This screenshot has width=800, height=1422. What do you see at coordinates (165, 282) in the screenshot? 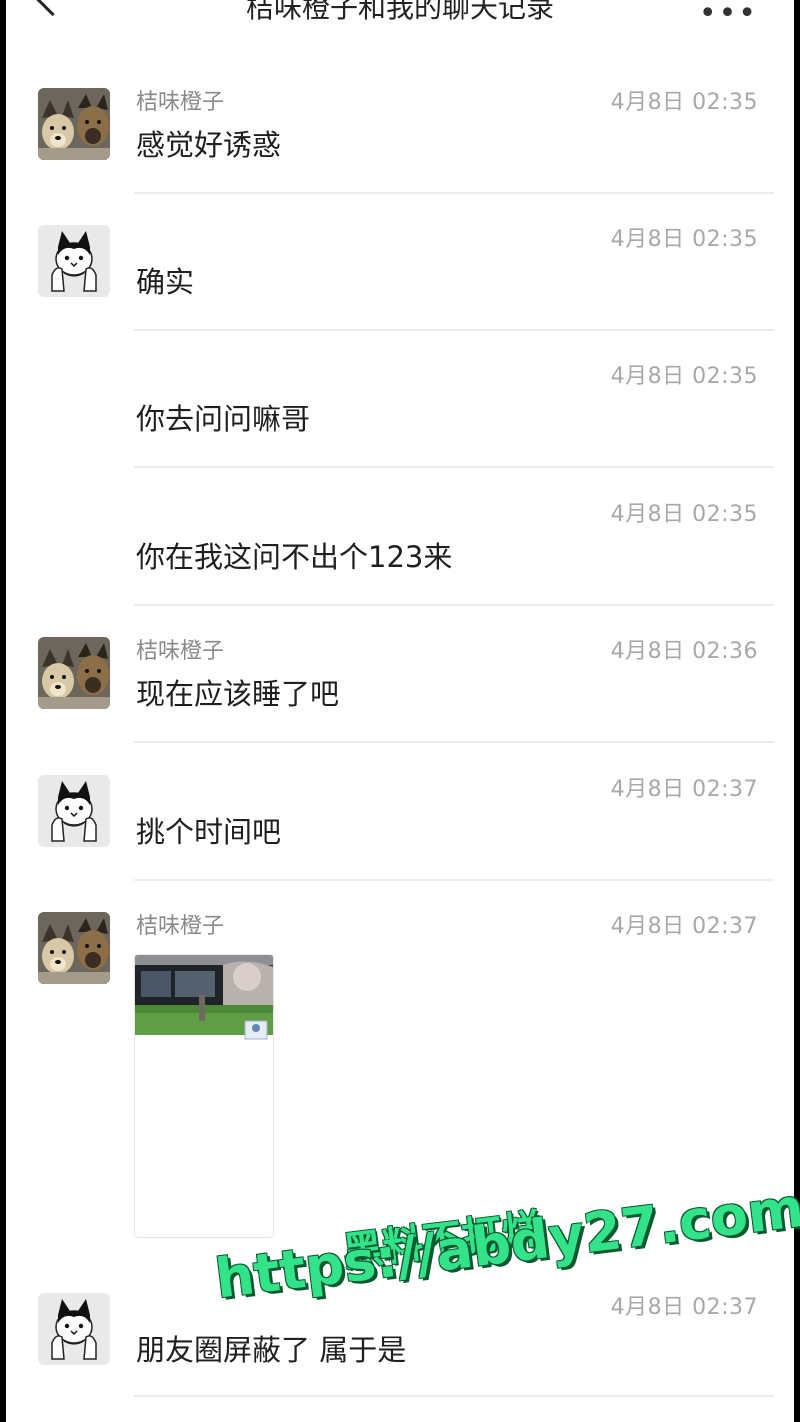
I see `message-text: 确实` at bounding box center [165, 282].